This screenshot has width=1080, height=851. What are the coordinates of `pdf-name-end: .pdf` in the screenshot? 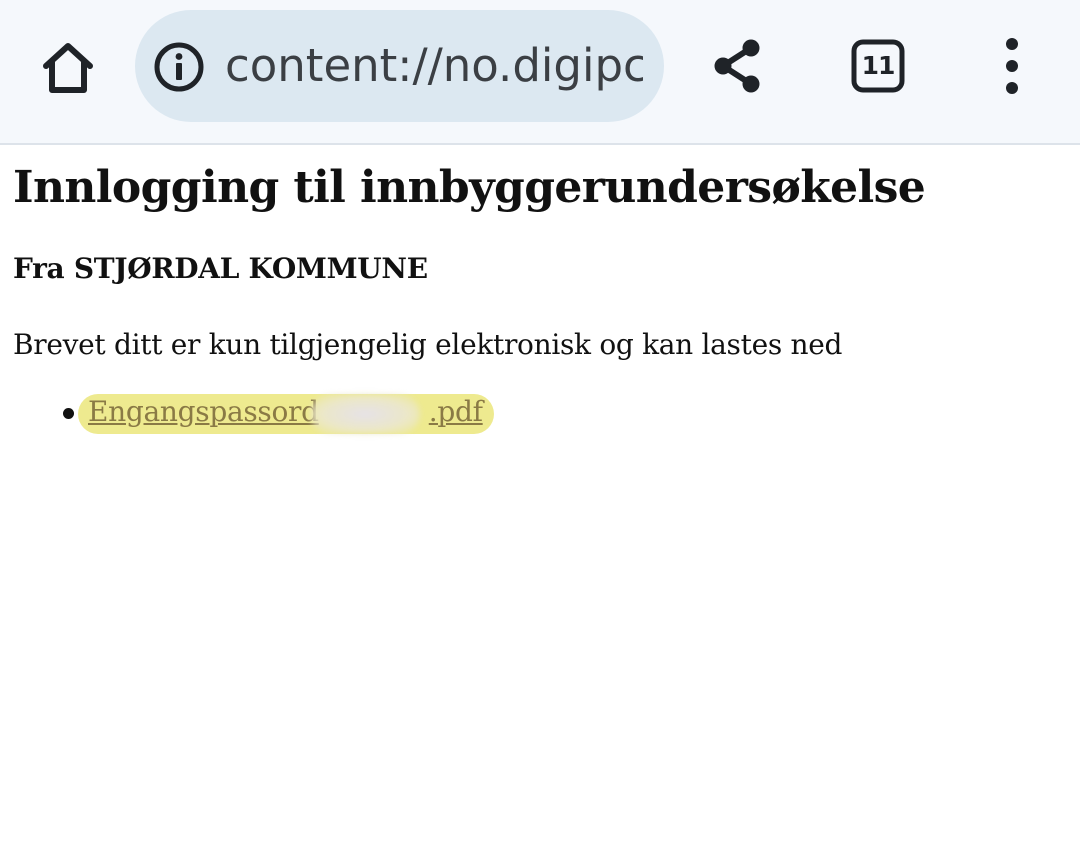 It's located at (455, 411).